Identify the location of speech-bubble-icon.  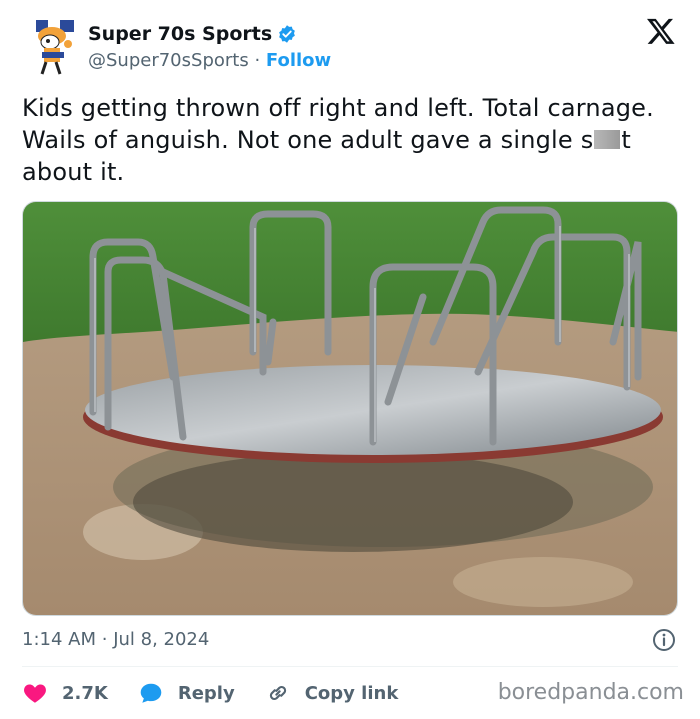
(151, 693).